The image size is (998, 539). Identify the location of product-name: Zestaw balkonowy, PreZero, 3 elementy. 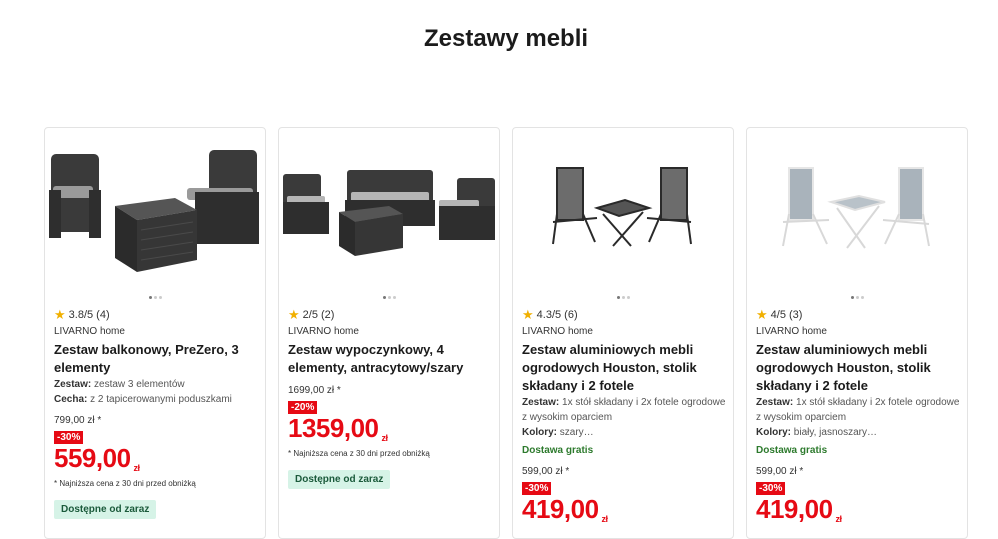
(156, 359).